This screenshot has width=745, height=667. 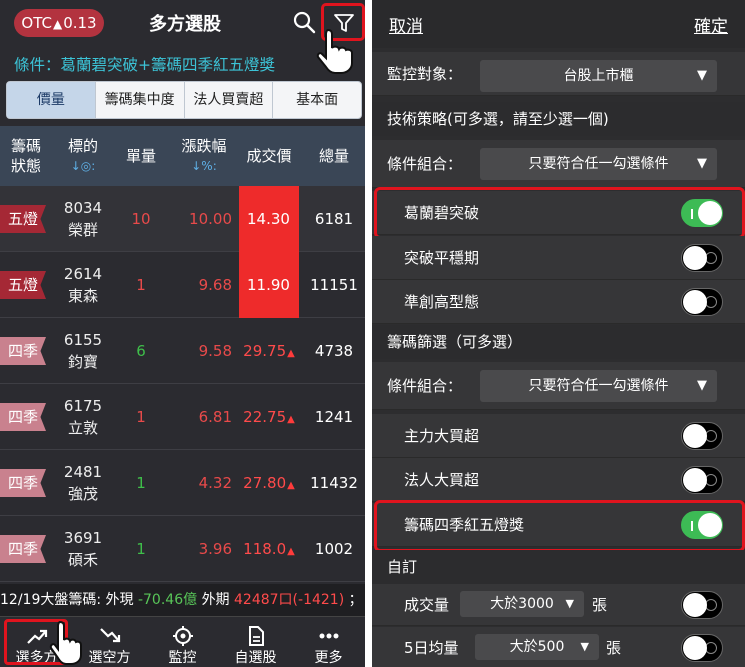 What do you see at coordinates (425, 74) in the screenshot?
I see `monitor-target-label: 監控對象：` at bounding box center [425, 74].